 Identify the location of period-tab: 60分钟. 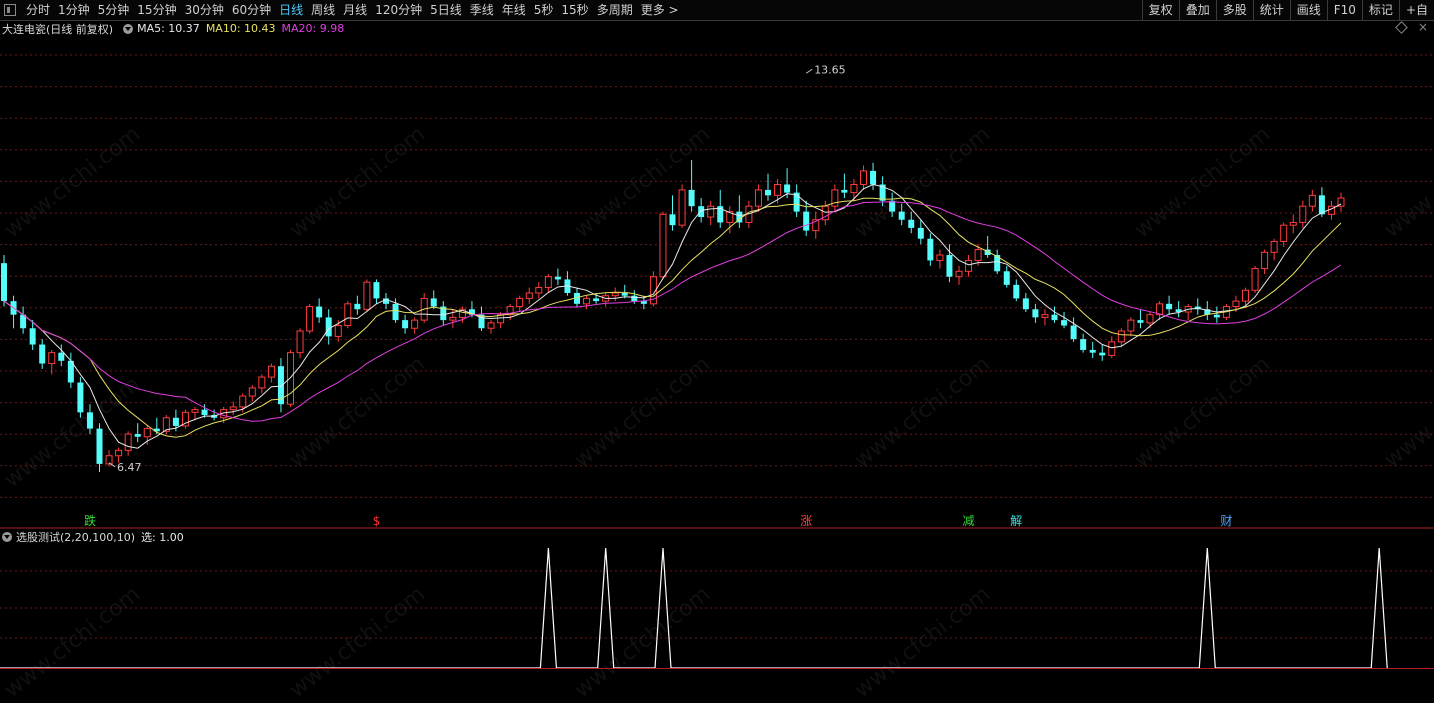
(251, 10).